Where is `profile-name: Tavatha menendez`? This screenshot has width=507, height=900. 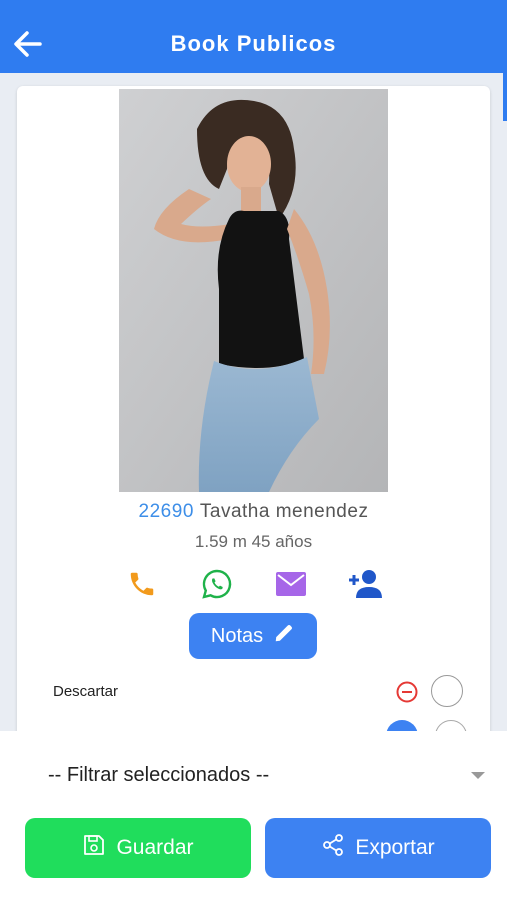 profile-name: Tavatha menendez is located at coordinates (284, 511).